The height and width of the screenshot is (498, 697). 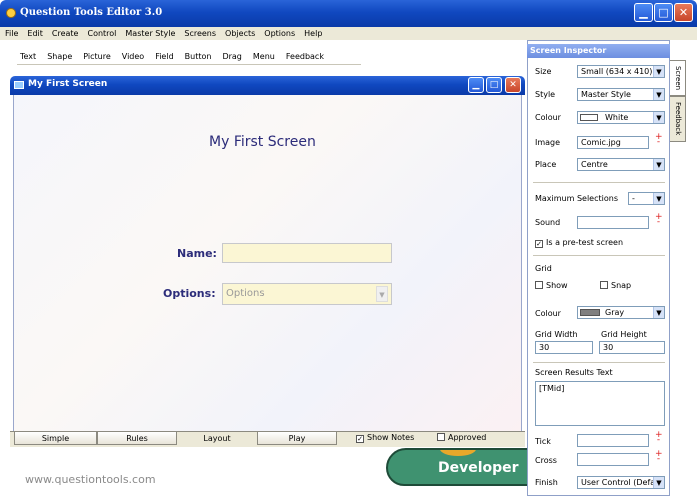 I want to click on sound-field, so click(x=613, y=222).